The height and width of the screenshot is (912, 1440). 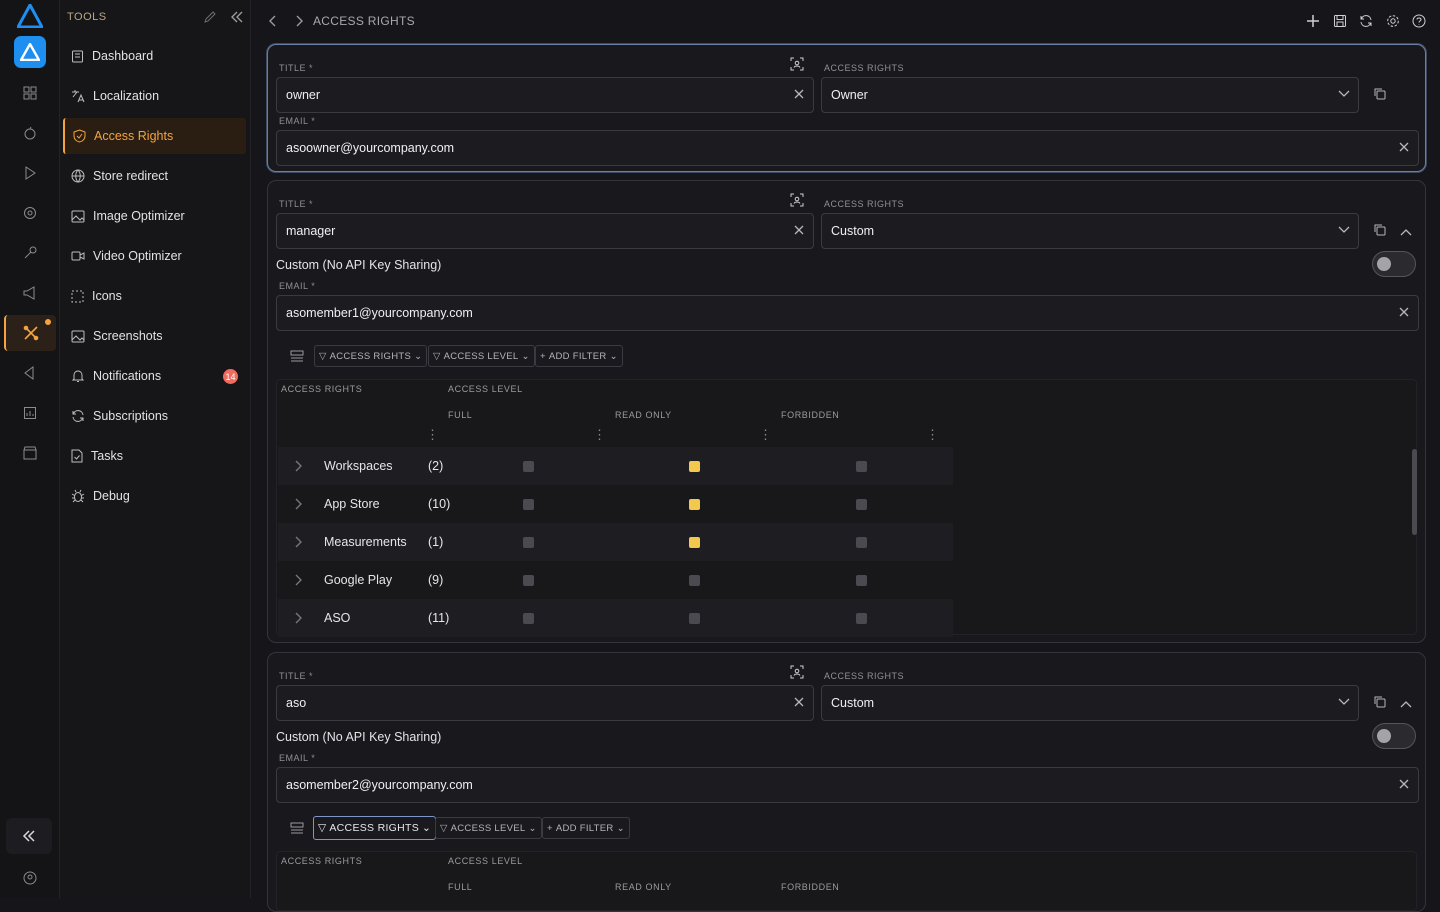 What do you see at coordinates (154, 496) in the screenshot?
I see `sidebar-item-debug: Debug` at bounding box center [154, 496].